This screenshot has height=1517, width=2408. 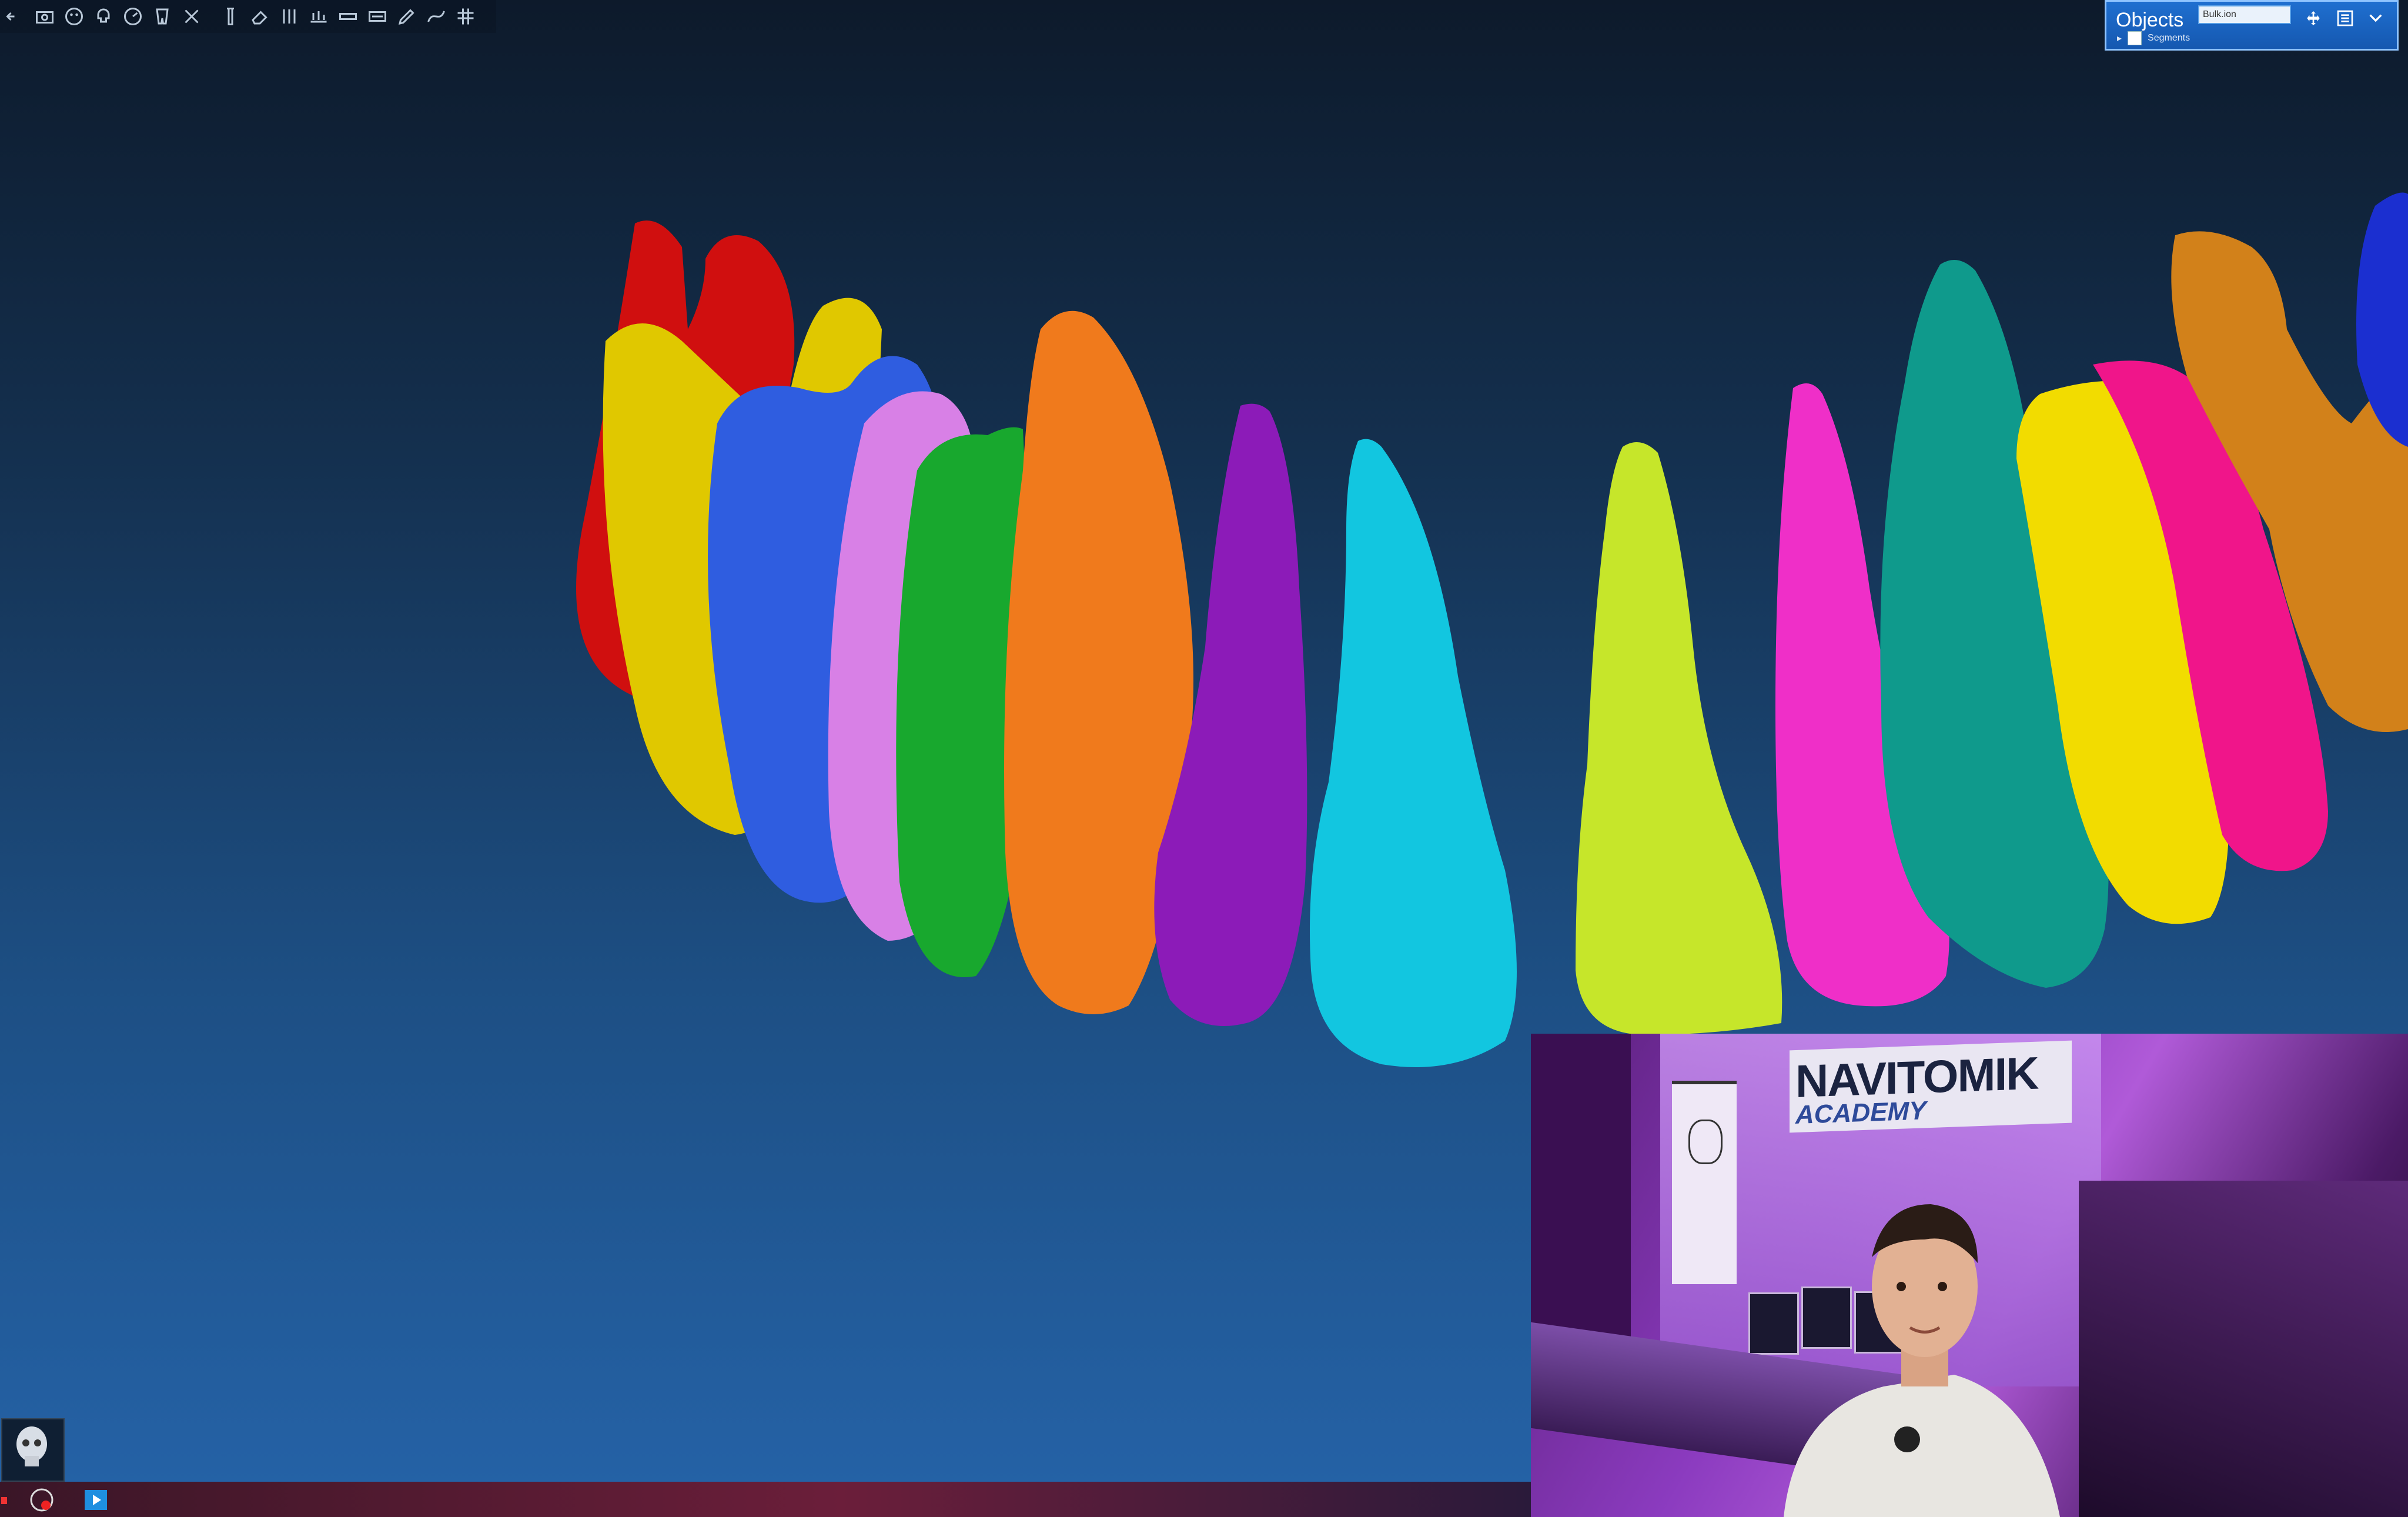 I want to click on gauge-icon, so click(x=133, y=16).